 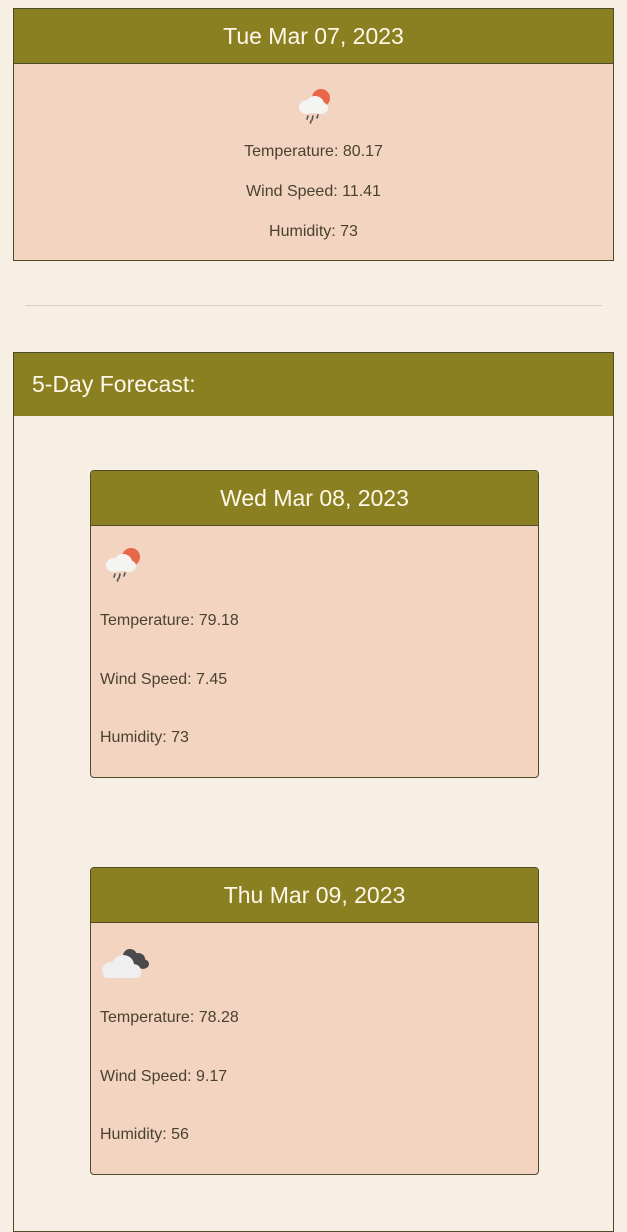 I want to click on current-wind-speed: Wind Speed: 11.41, so click(x=313, y=191).